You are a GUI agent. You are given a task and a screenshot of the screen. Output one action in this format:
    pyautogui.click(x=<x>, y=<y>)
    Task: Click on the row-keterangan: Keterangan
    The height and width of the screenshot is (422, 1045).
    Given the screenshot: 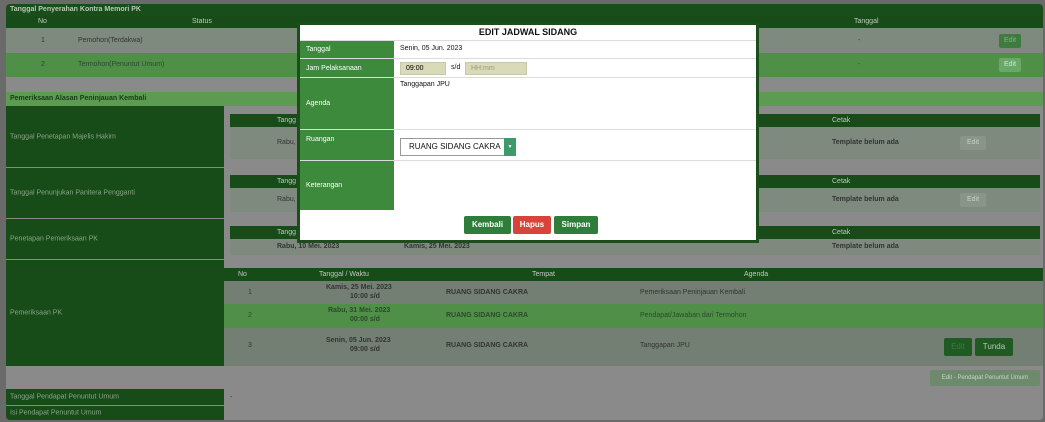 What is the action you would take?
    pyautogui.click(x=528, y=185)
    